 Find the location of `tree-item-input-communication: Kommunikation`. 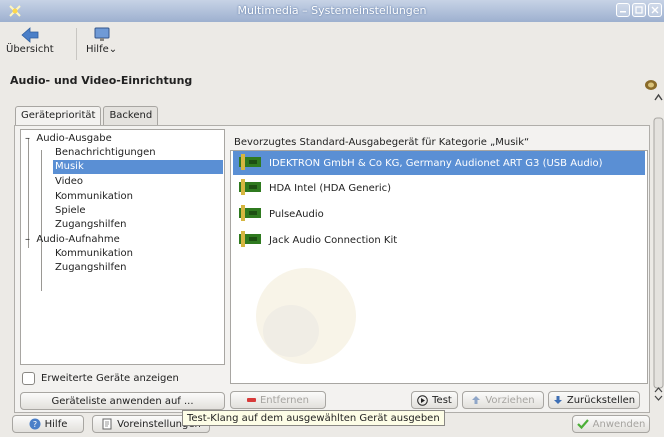

tree-item-input-communication: Kommunikation is located at coordinates (94, 254).